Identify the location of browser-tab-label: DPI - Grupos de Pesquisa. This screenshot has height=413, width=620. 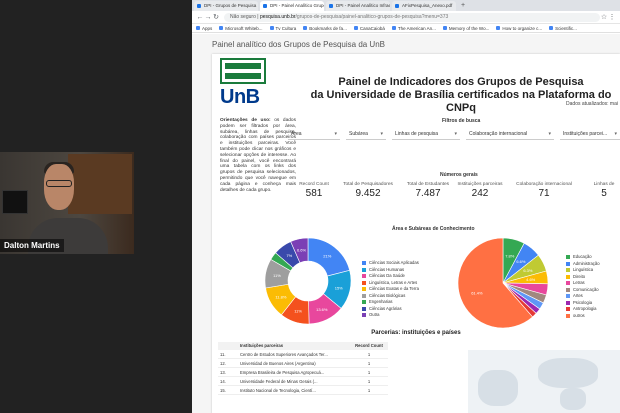
(230, 5).